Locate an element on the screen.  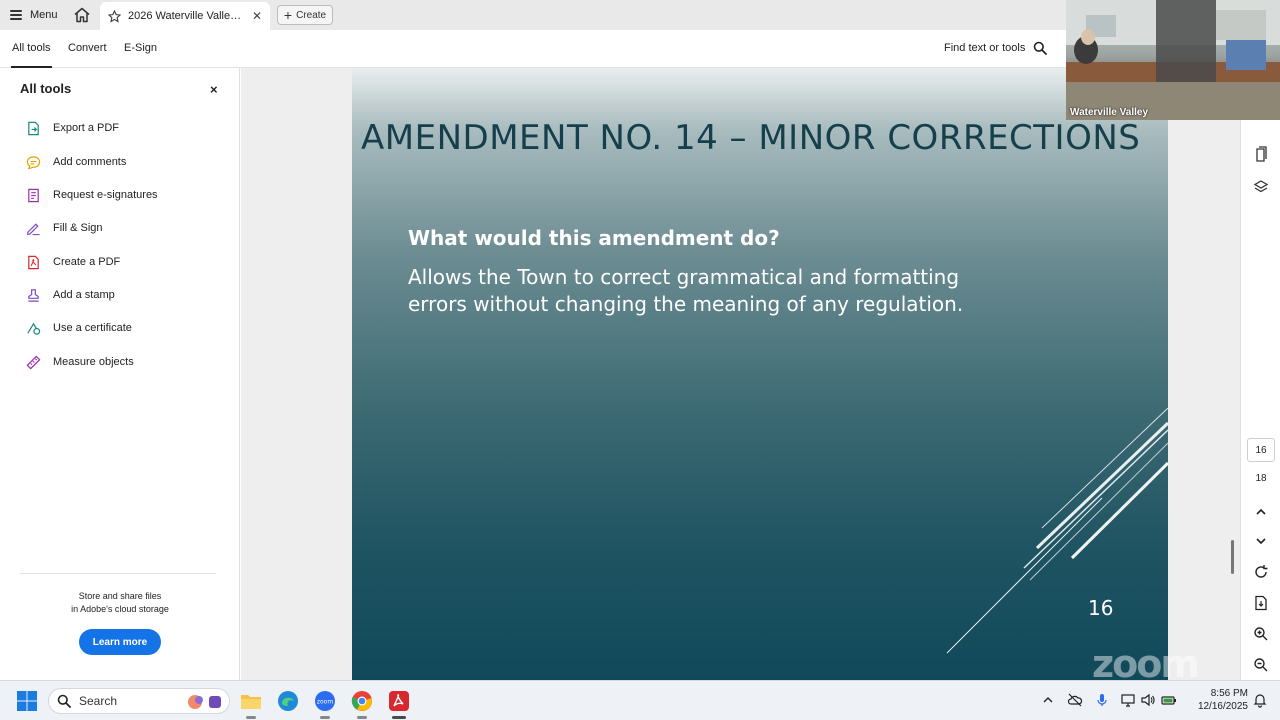
home-icon is located at coordinates (82, 15).